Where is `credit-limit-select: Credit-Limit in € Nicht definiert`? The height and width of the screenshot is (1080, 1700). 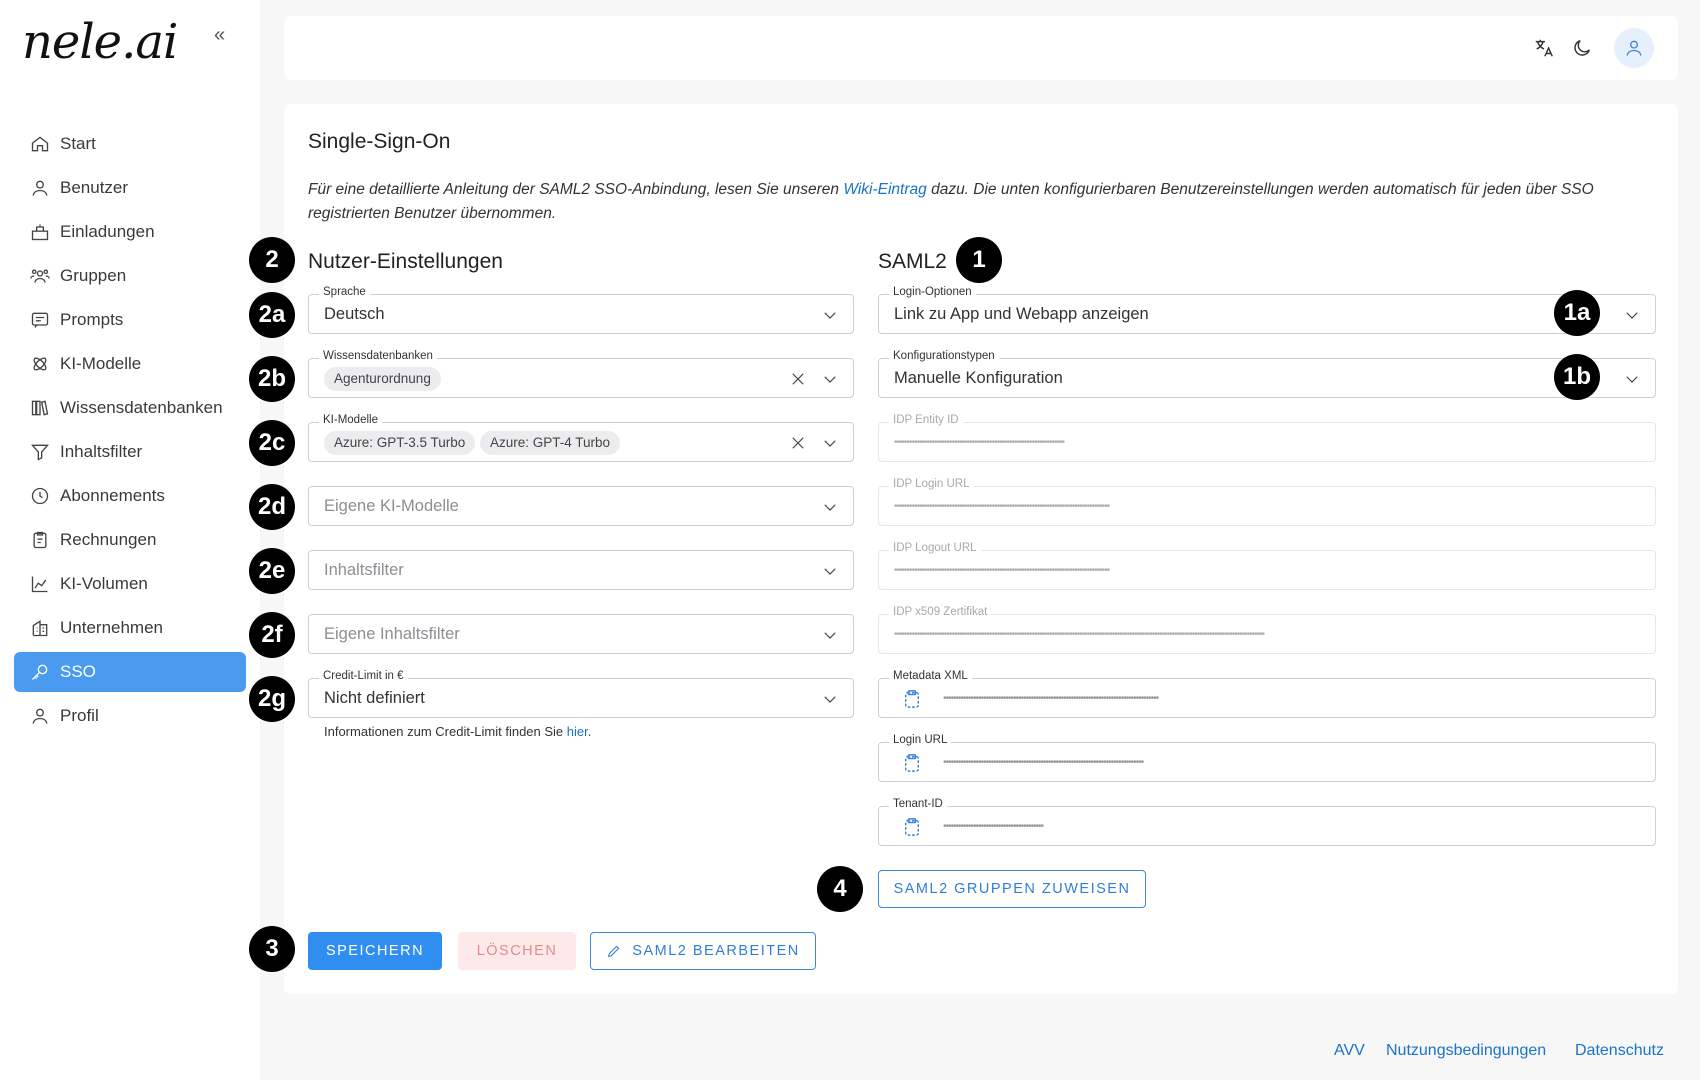
credit-limit-select: Credit-Limit in € Nicht definiert is located at coordinates (581, 693).